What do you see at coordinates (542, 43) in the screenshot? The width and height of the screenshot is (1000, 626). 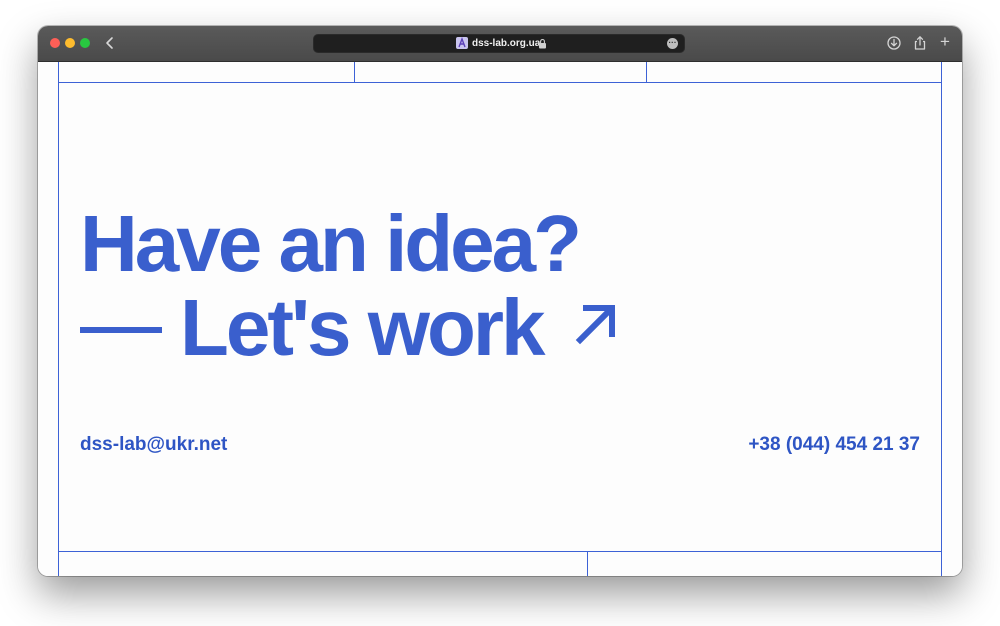 I see `lock-icon` at bounding box center [542, 43].